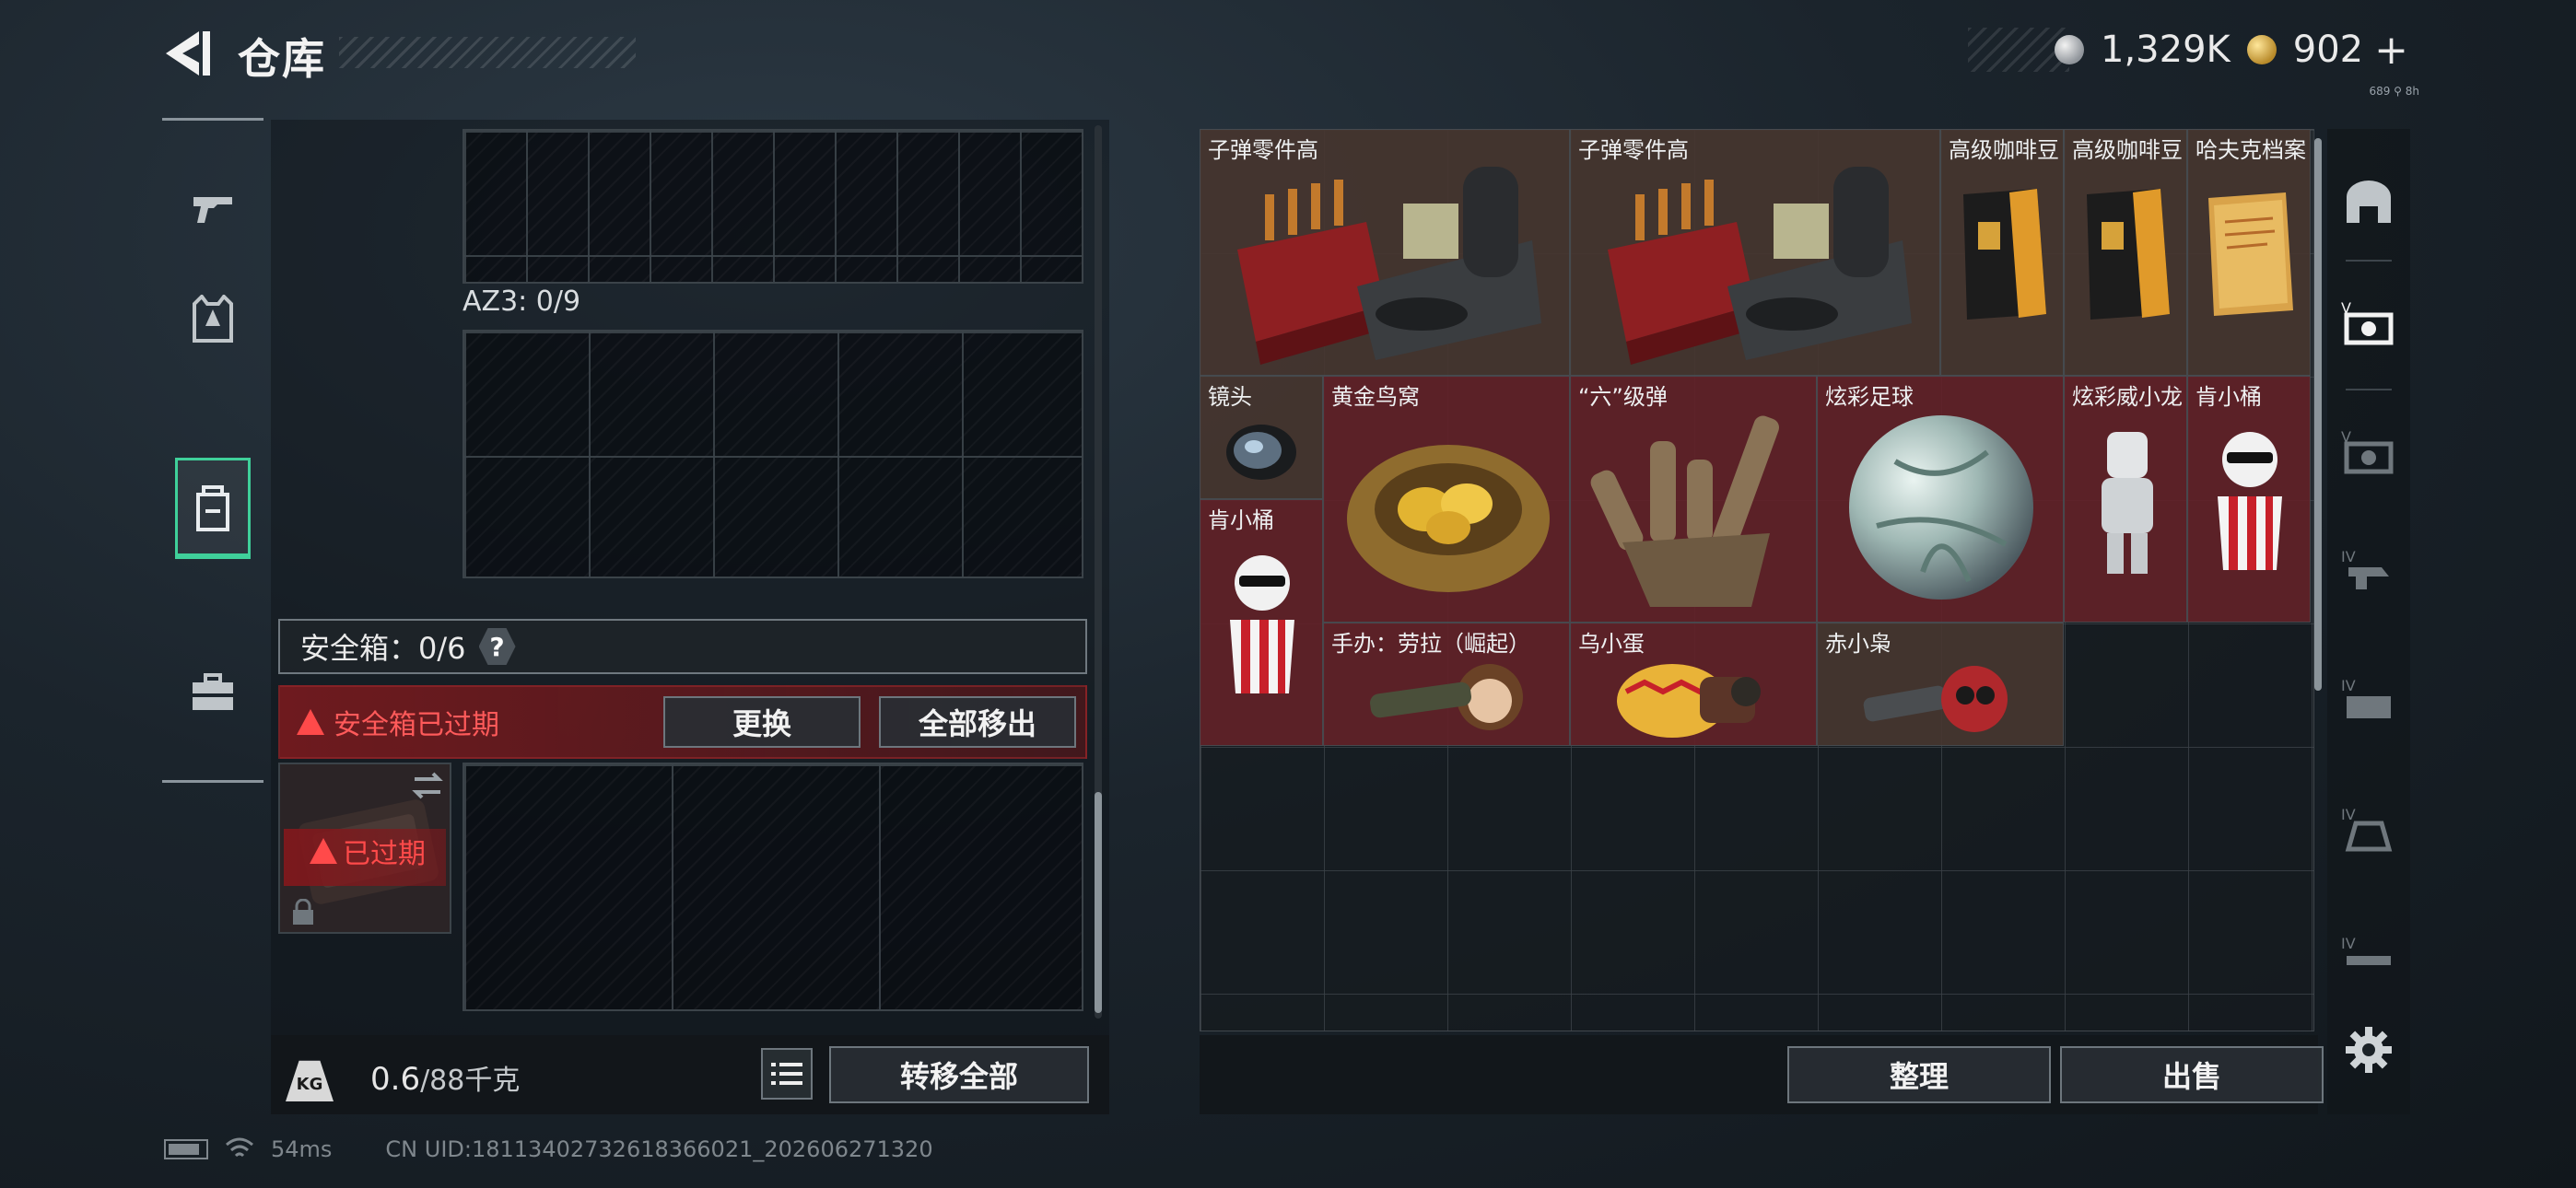 The image size is (2576, 1188). I want to click on category-backpack, so click(213, 508).